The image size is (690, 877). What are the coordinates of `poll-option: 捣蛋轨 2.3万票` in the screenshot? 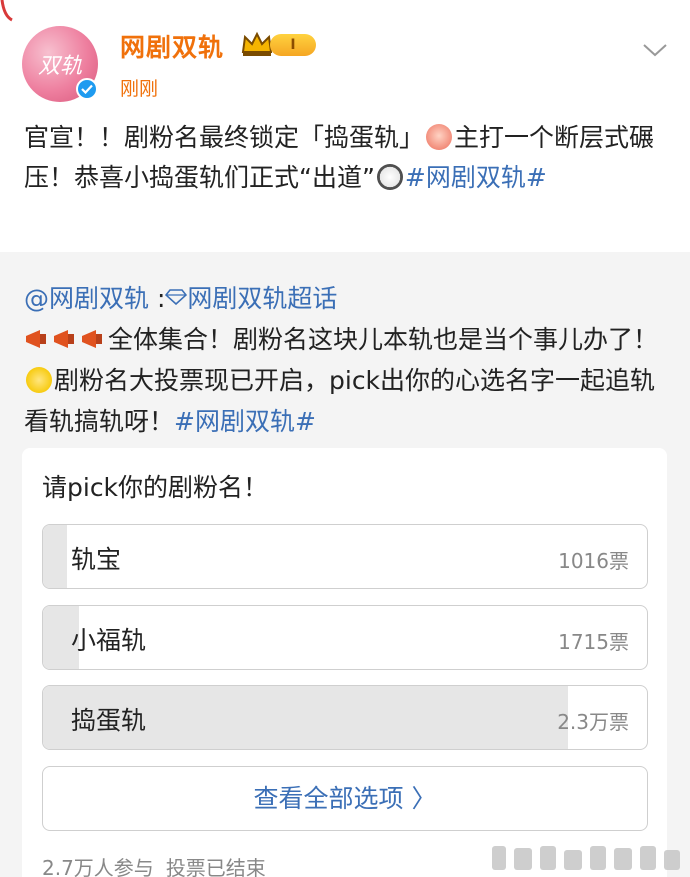 It's located at (345, 717).